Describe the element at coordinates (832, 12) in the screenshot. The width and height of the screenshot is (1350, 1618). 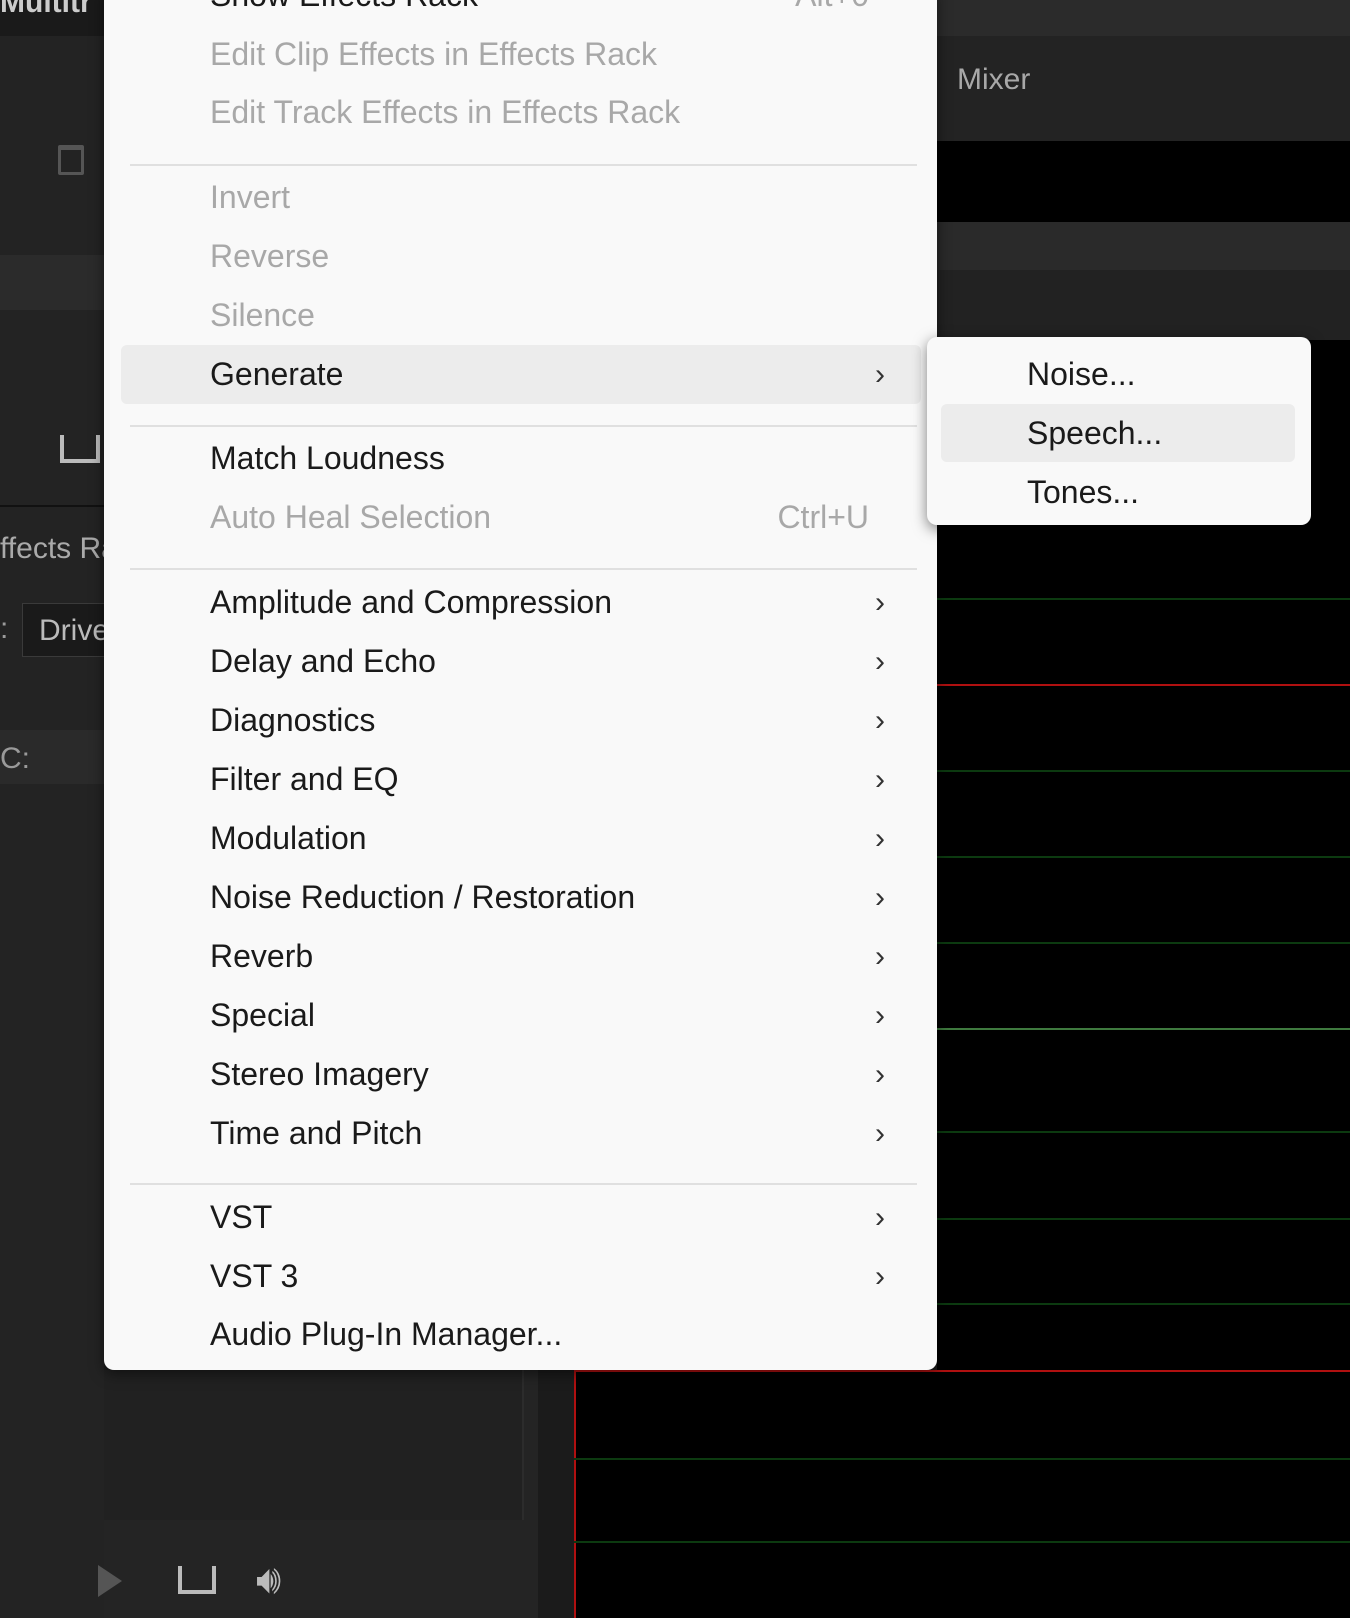
I see `shortcut-label: Alt+0` at that location.